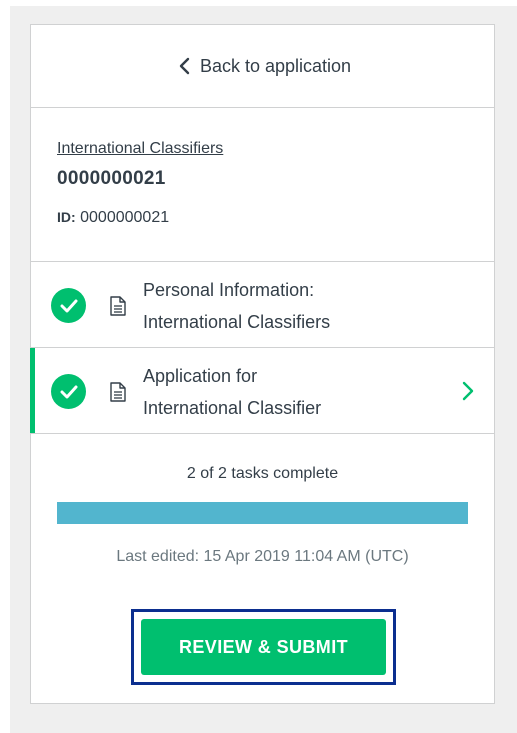 Image resolution: width=517 pixels, height=733 pixels. I want to click on task-label: Application for International Classifier, so click(293, 392).